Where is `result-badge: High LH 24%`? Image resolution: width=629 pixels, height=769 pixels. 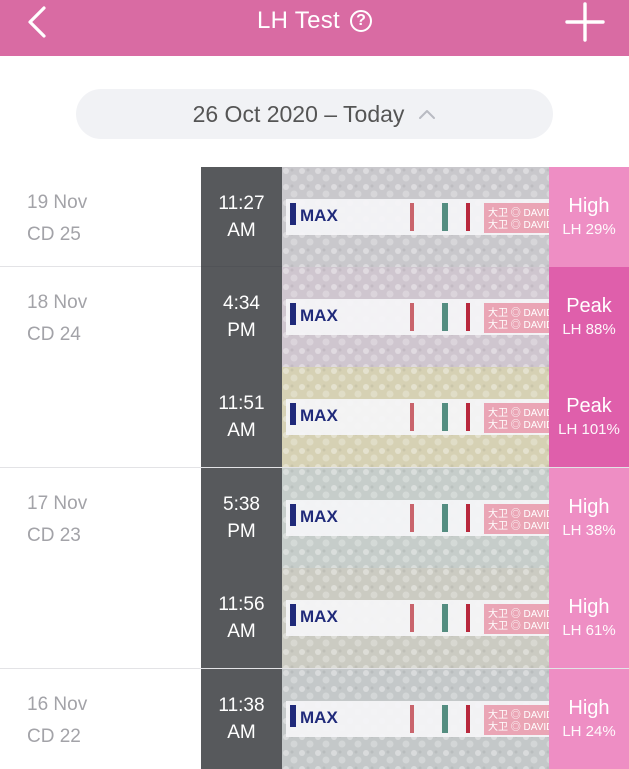
result-badge: High LH 24% is located at coordinates (589, 719).